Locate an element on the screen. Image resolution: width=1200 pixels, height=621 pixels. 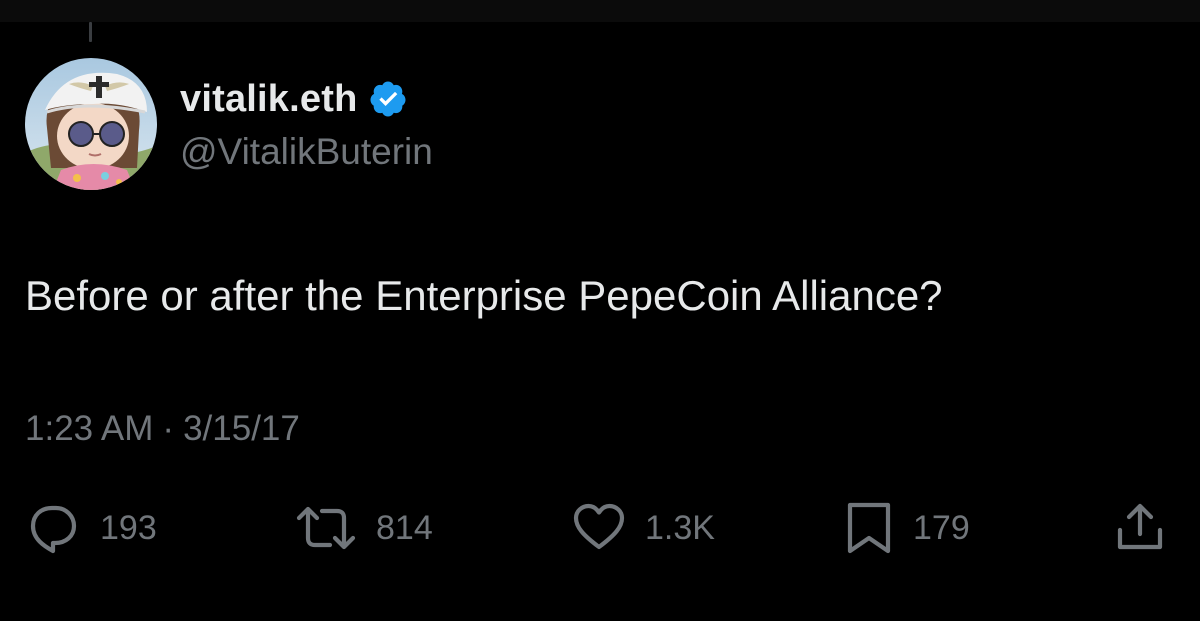
avatar is located at coordinates (91, 124).